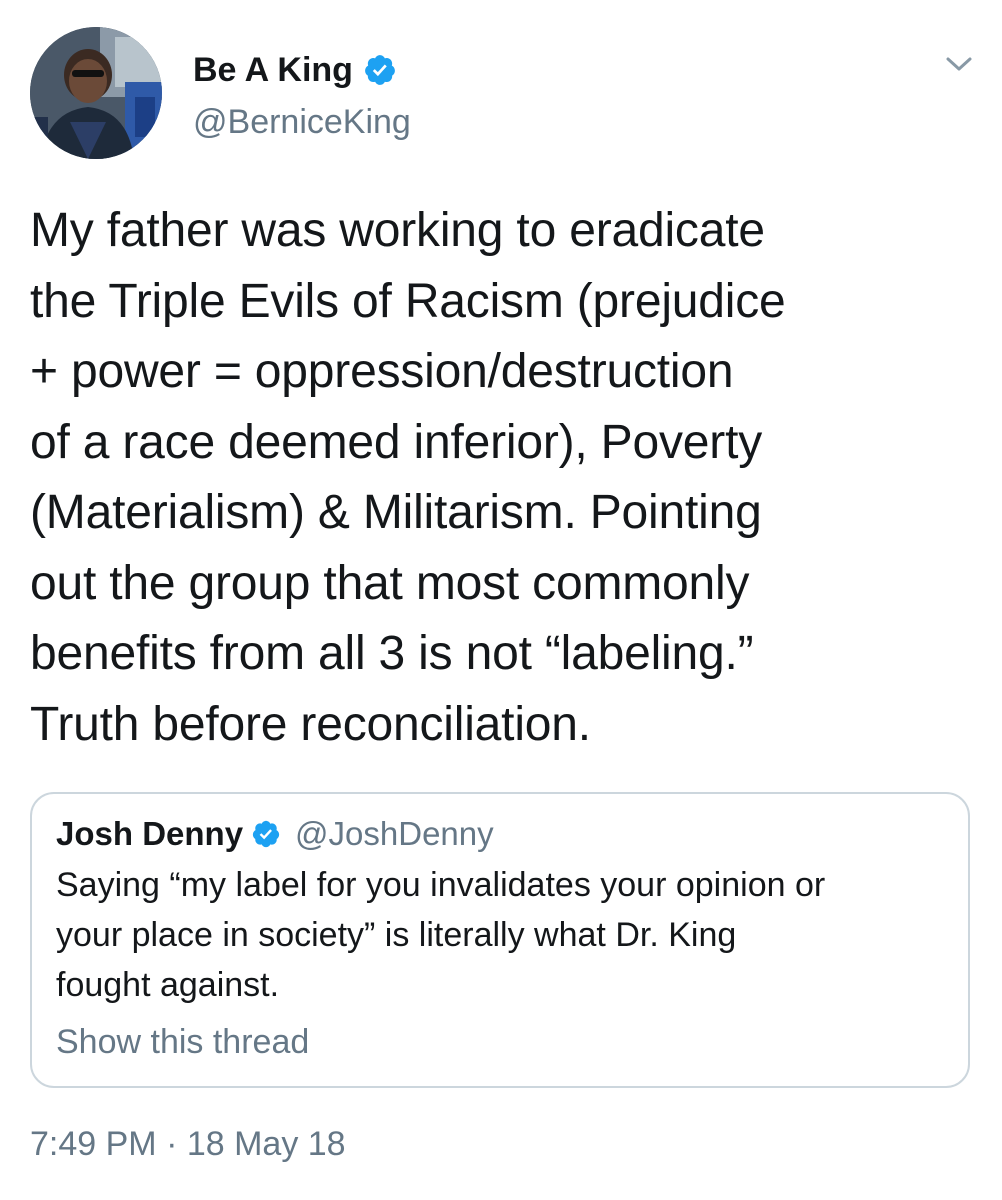 The height and width of the screenshot is (1200, 1002). I want to click on avatar, so click(96, 93).